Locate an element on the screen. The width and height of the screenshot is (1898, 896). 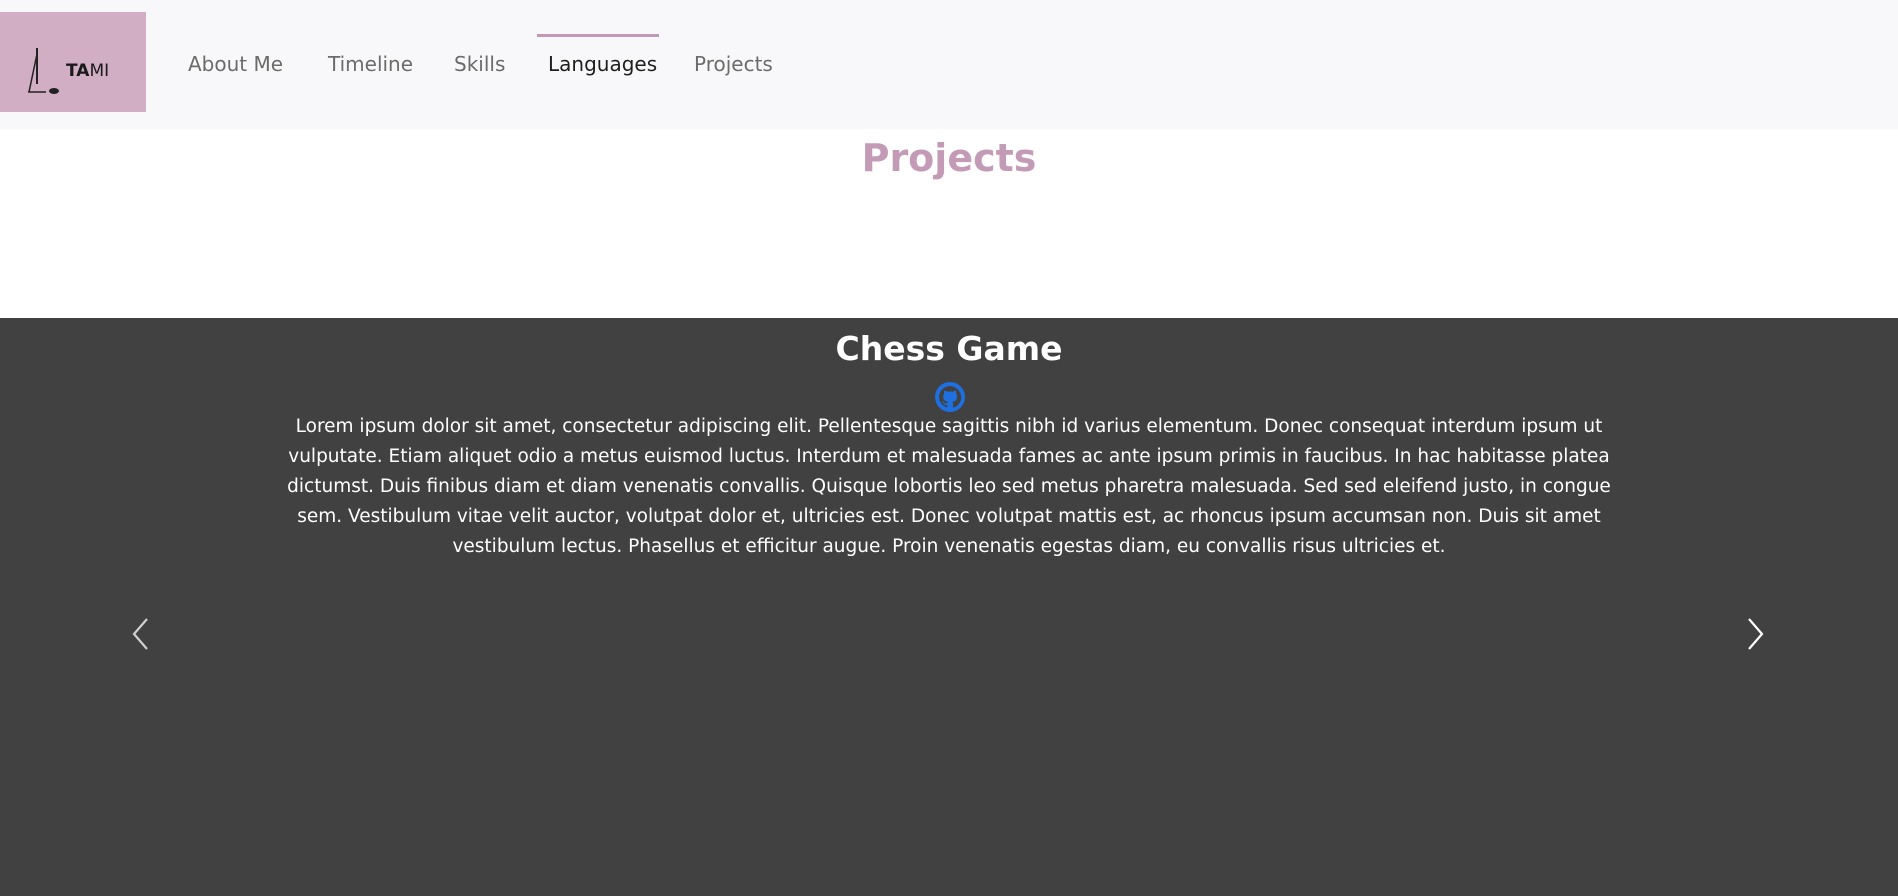
logo-text: TAMI is located at coordinates (88, 71).